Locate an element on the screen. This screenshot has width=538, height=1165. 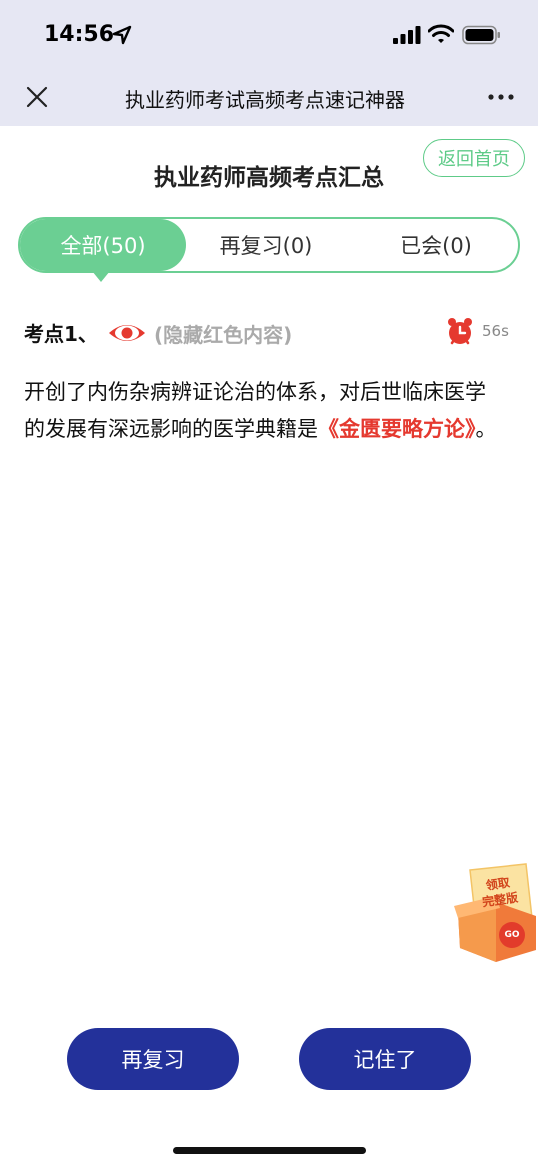
remembered-button: 记住了 is located at coordinates (385, 1059).